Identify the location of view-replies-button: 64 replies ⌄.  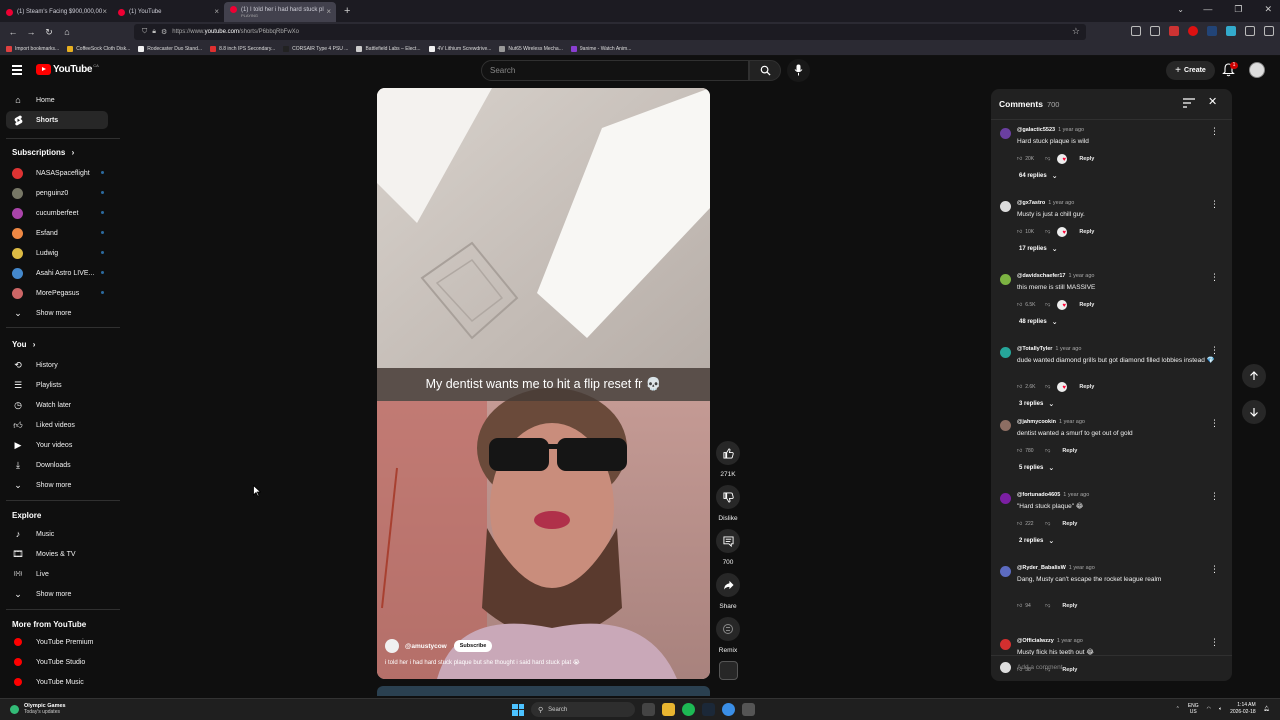
(1038, 176).